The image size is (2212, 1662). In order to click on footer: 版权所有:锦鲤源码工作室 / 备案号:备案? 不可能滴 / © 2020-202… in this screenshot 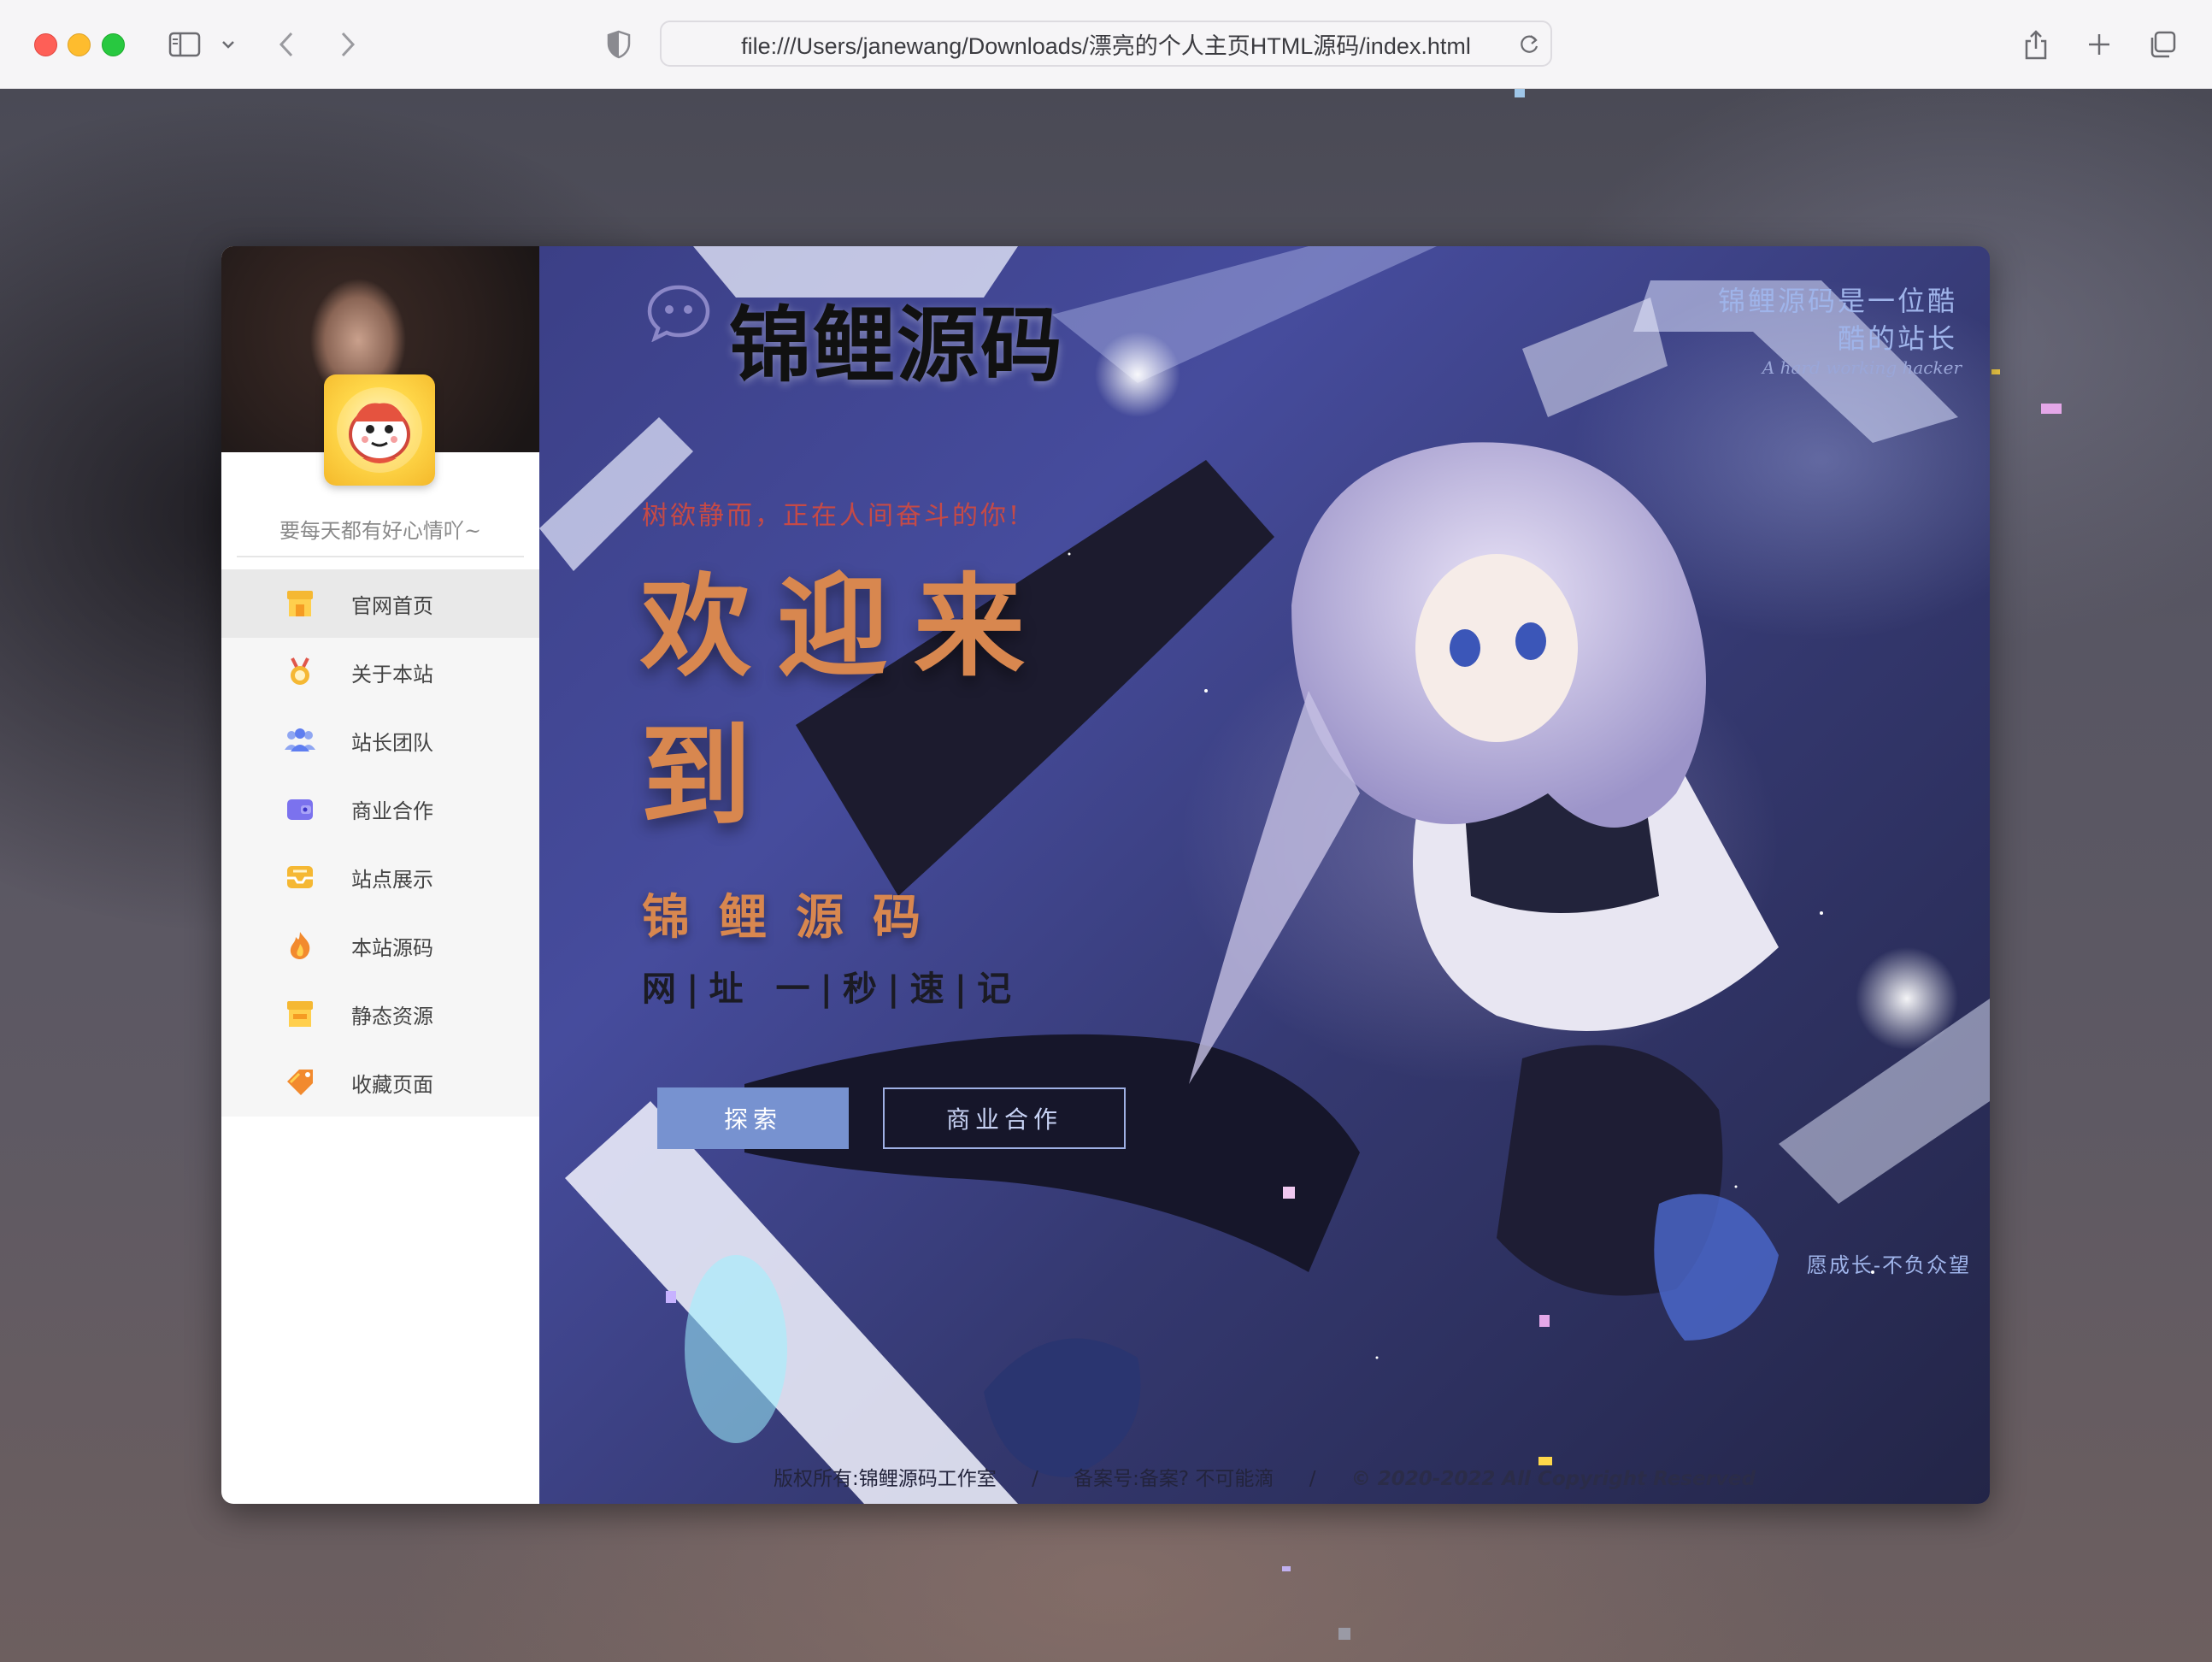, I will do `click(1264, 1476)`.